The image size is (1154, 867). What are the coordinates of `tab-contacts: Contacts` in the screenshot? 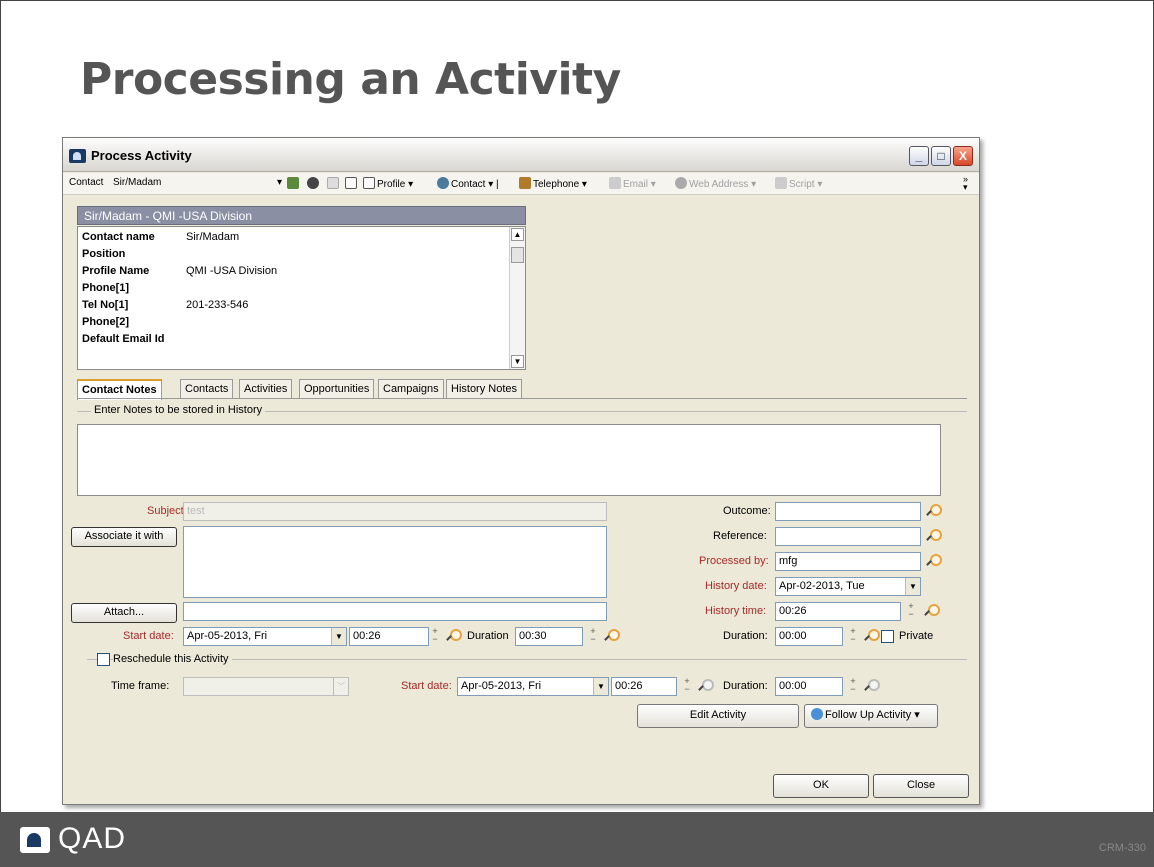 It's located at (207, 389).